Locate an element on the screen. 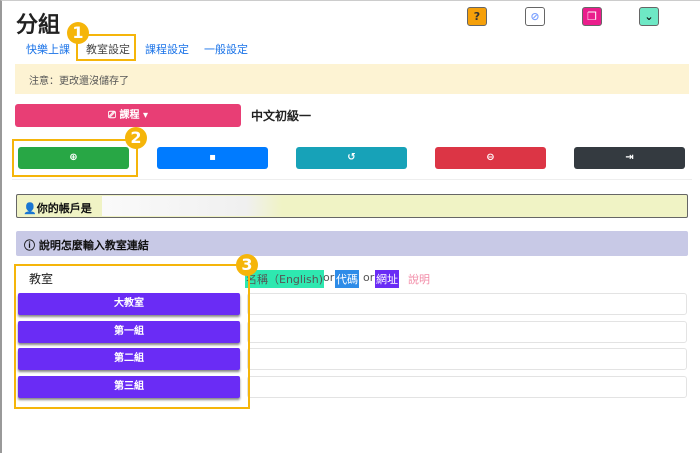 The height and width of the screenshot is (453, 700). redacted-account is located at coordinates (192, 206).